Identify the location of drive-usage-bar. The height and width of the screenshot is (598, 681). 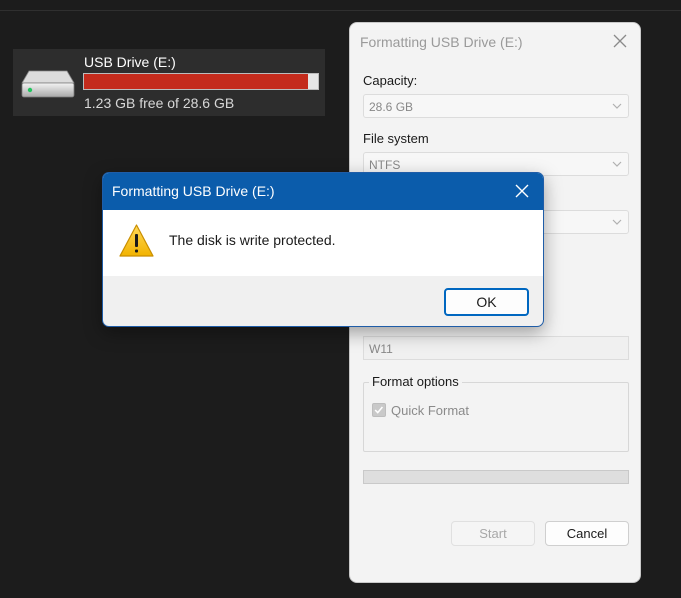
(201, 81).